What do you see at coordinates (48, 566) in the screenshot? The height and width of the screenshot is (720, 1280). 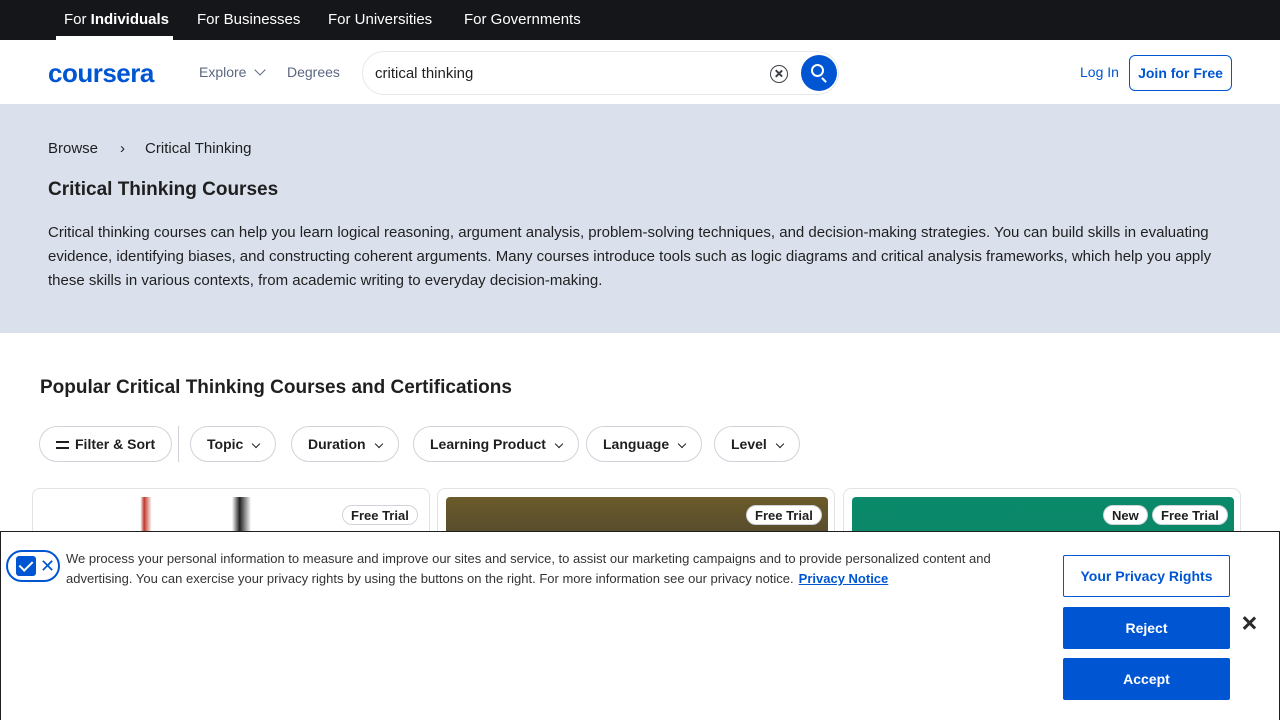 I see `x-icon: ✕` at bounding box center [48, 566].